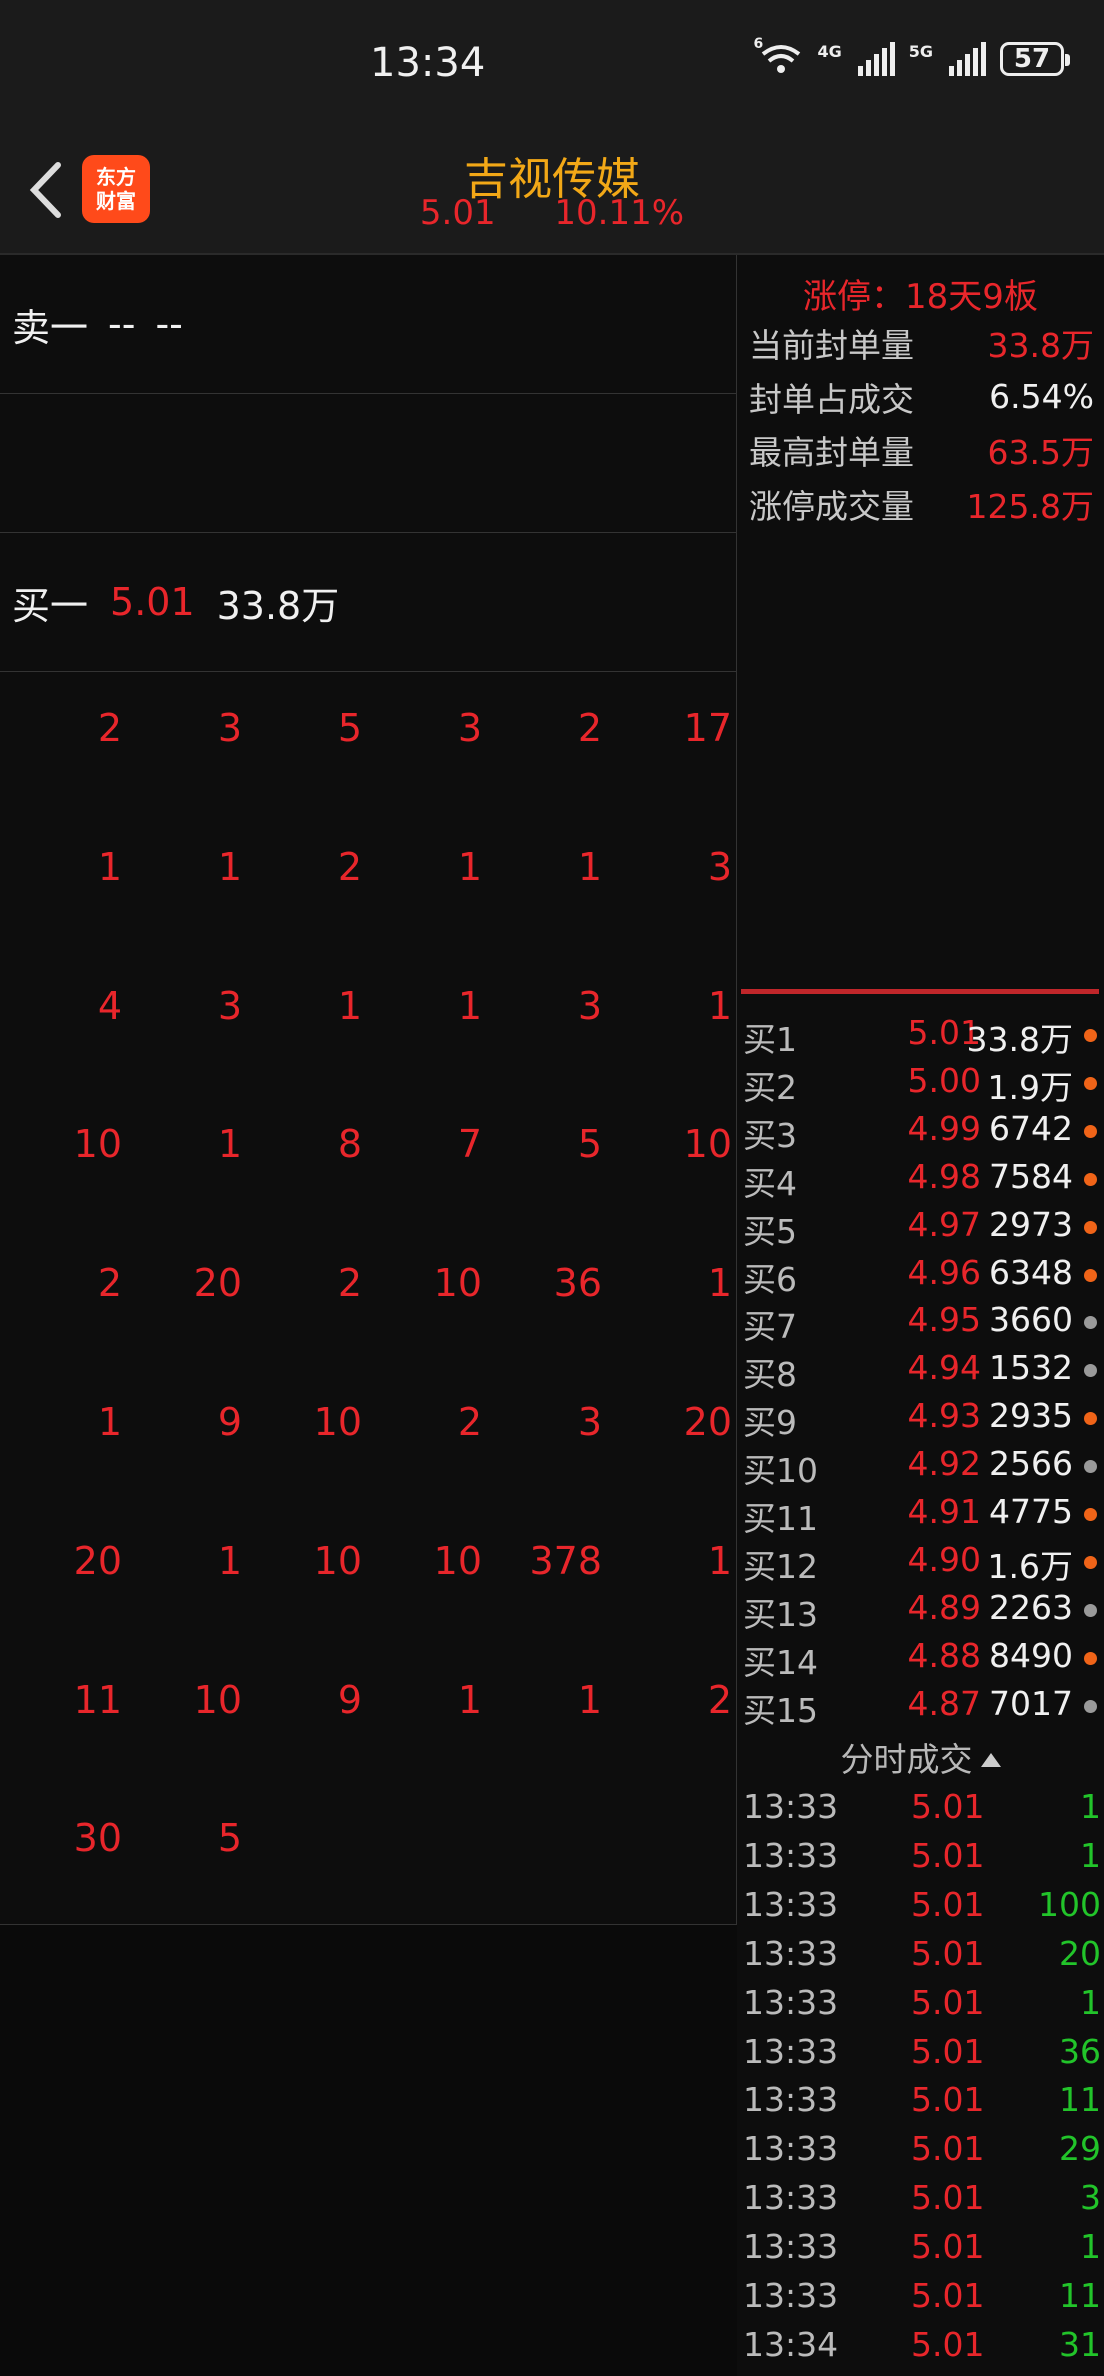 The height and width of the screenshot is (2376, 1104). What do you see at coordinates (1019, 1039) in the screenshot?
I see `book-volume: 33.8万` at bounding box center [1019, 1039].